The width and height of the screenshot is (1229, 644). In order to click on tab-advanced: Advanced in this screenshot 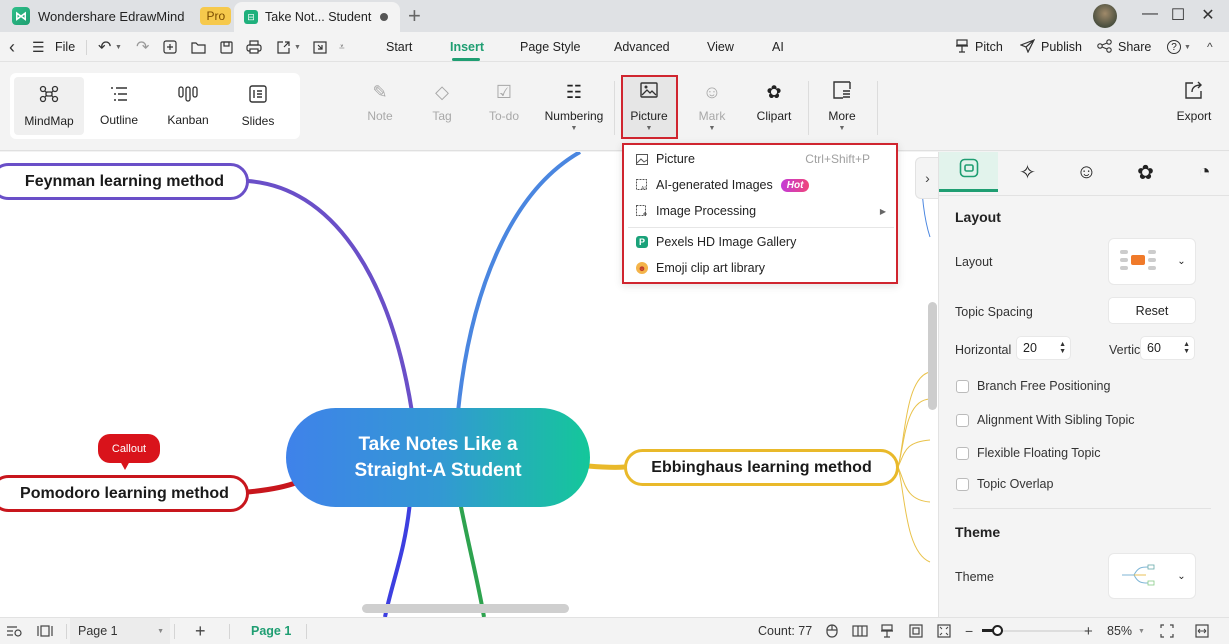, I will do `click(642, 47)`.